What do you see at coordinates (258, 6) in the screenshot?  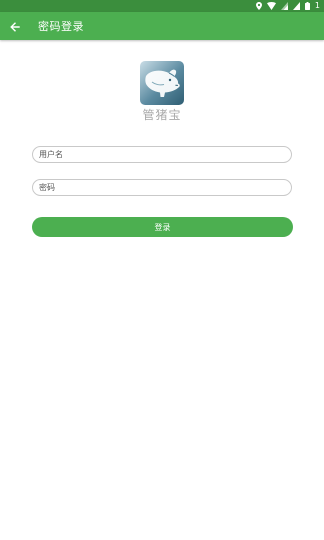 I see `location-icon` at bounding box center [258, 6].